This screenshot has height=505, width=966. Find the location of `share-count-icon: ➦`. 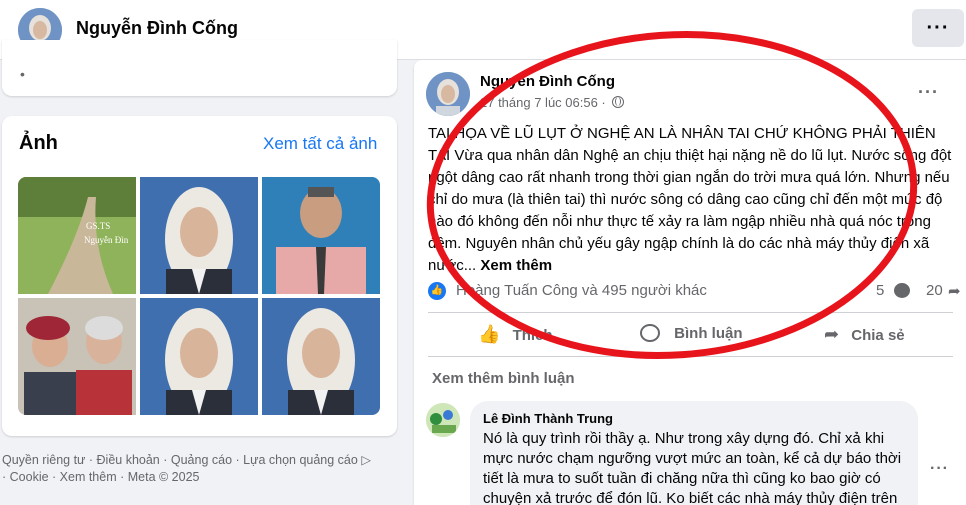

share-count-icon: ➦ is located at coordinates (954, 291).